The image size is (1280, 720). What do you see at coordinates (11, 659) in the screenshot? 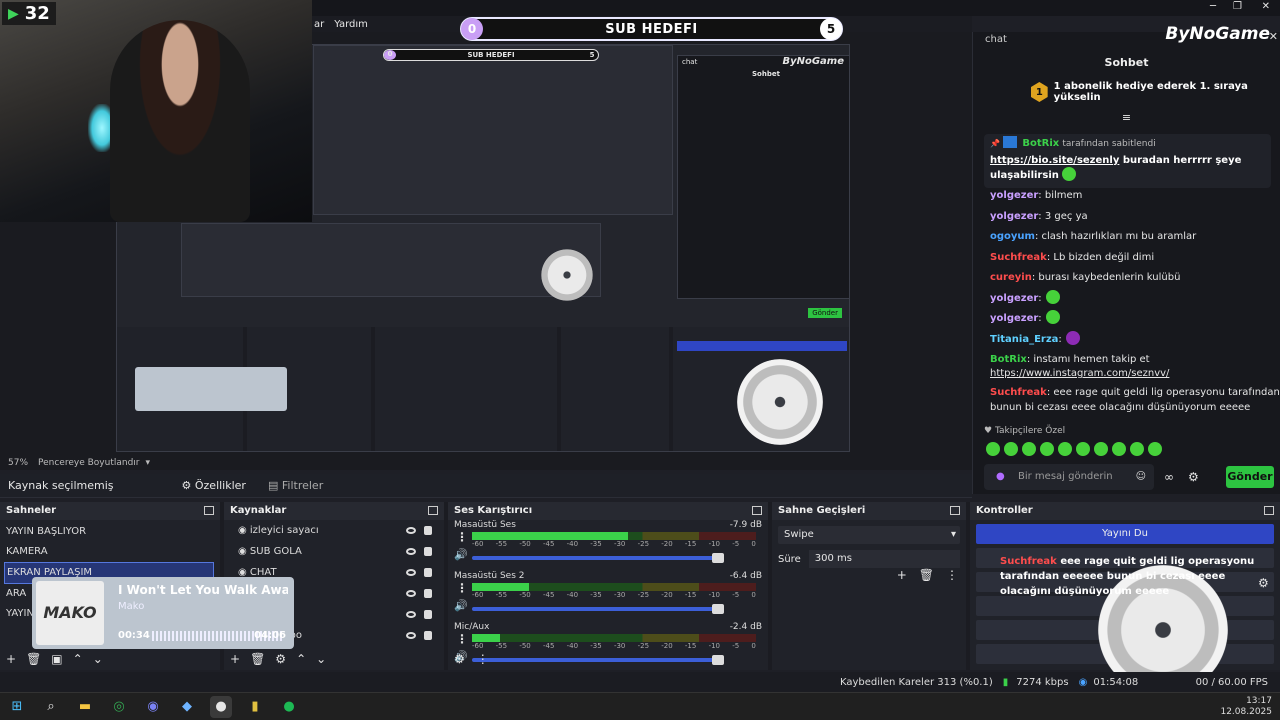
I see `add-scene-button: +` at bounding box center [11, 659].